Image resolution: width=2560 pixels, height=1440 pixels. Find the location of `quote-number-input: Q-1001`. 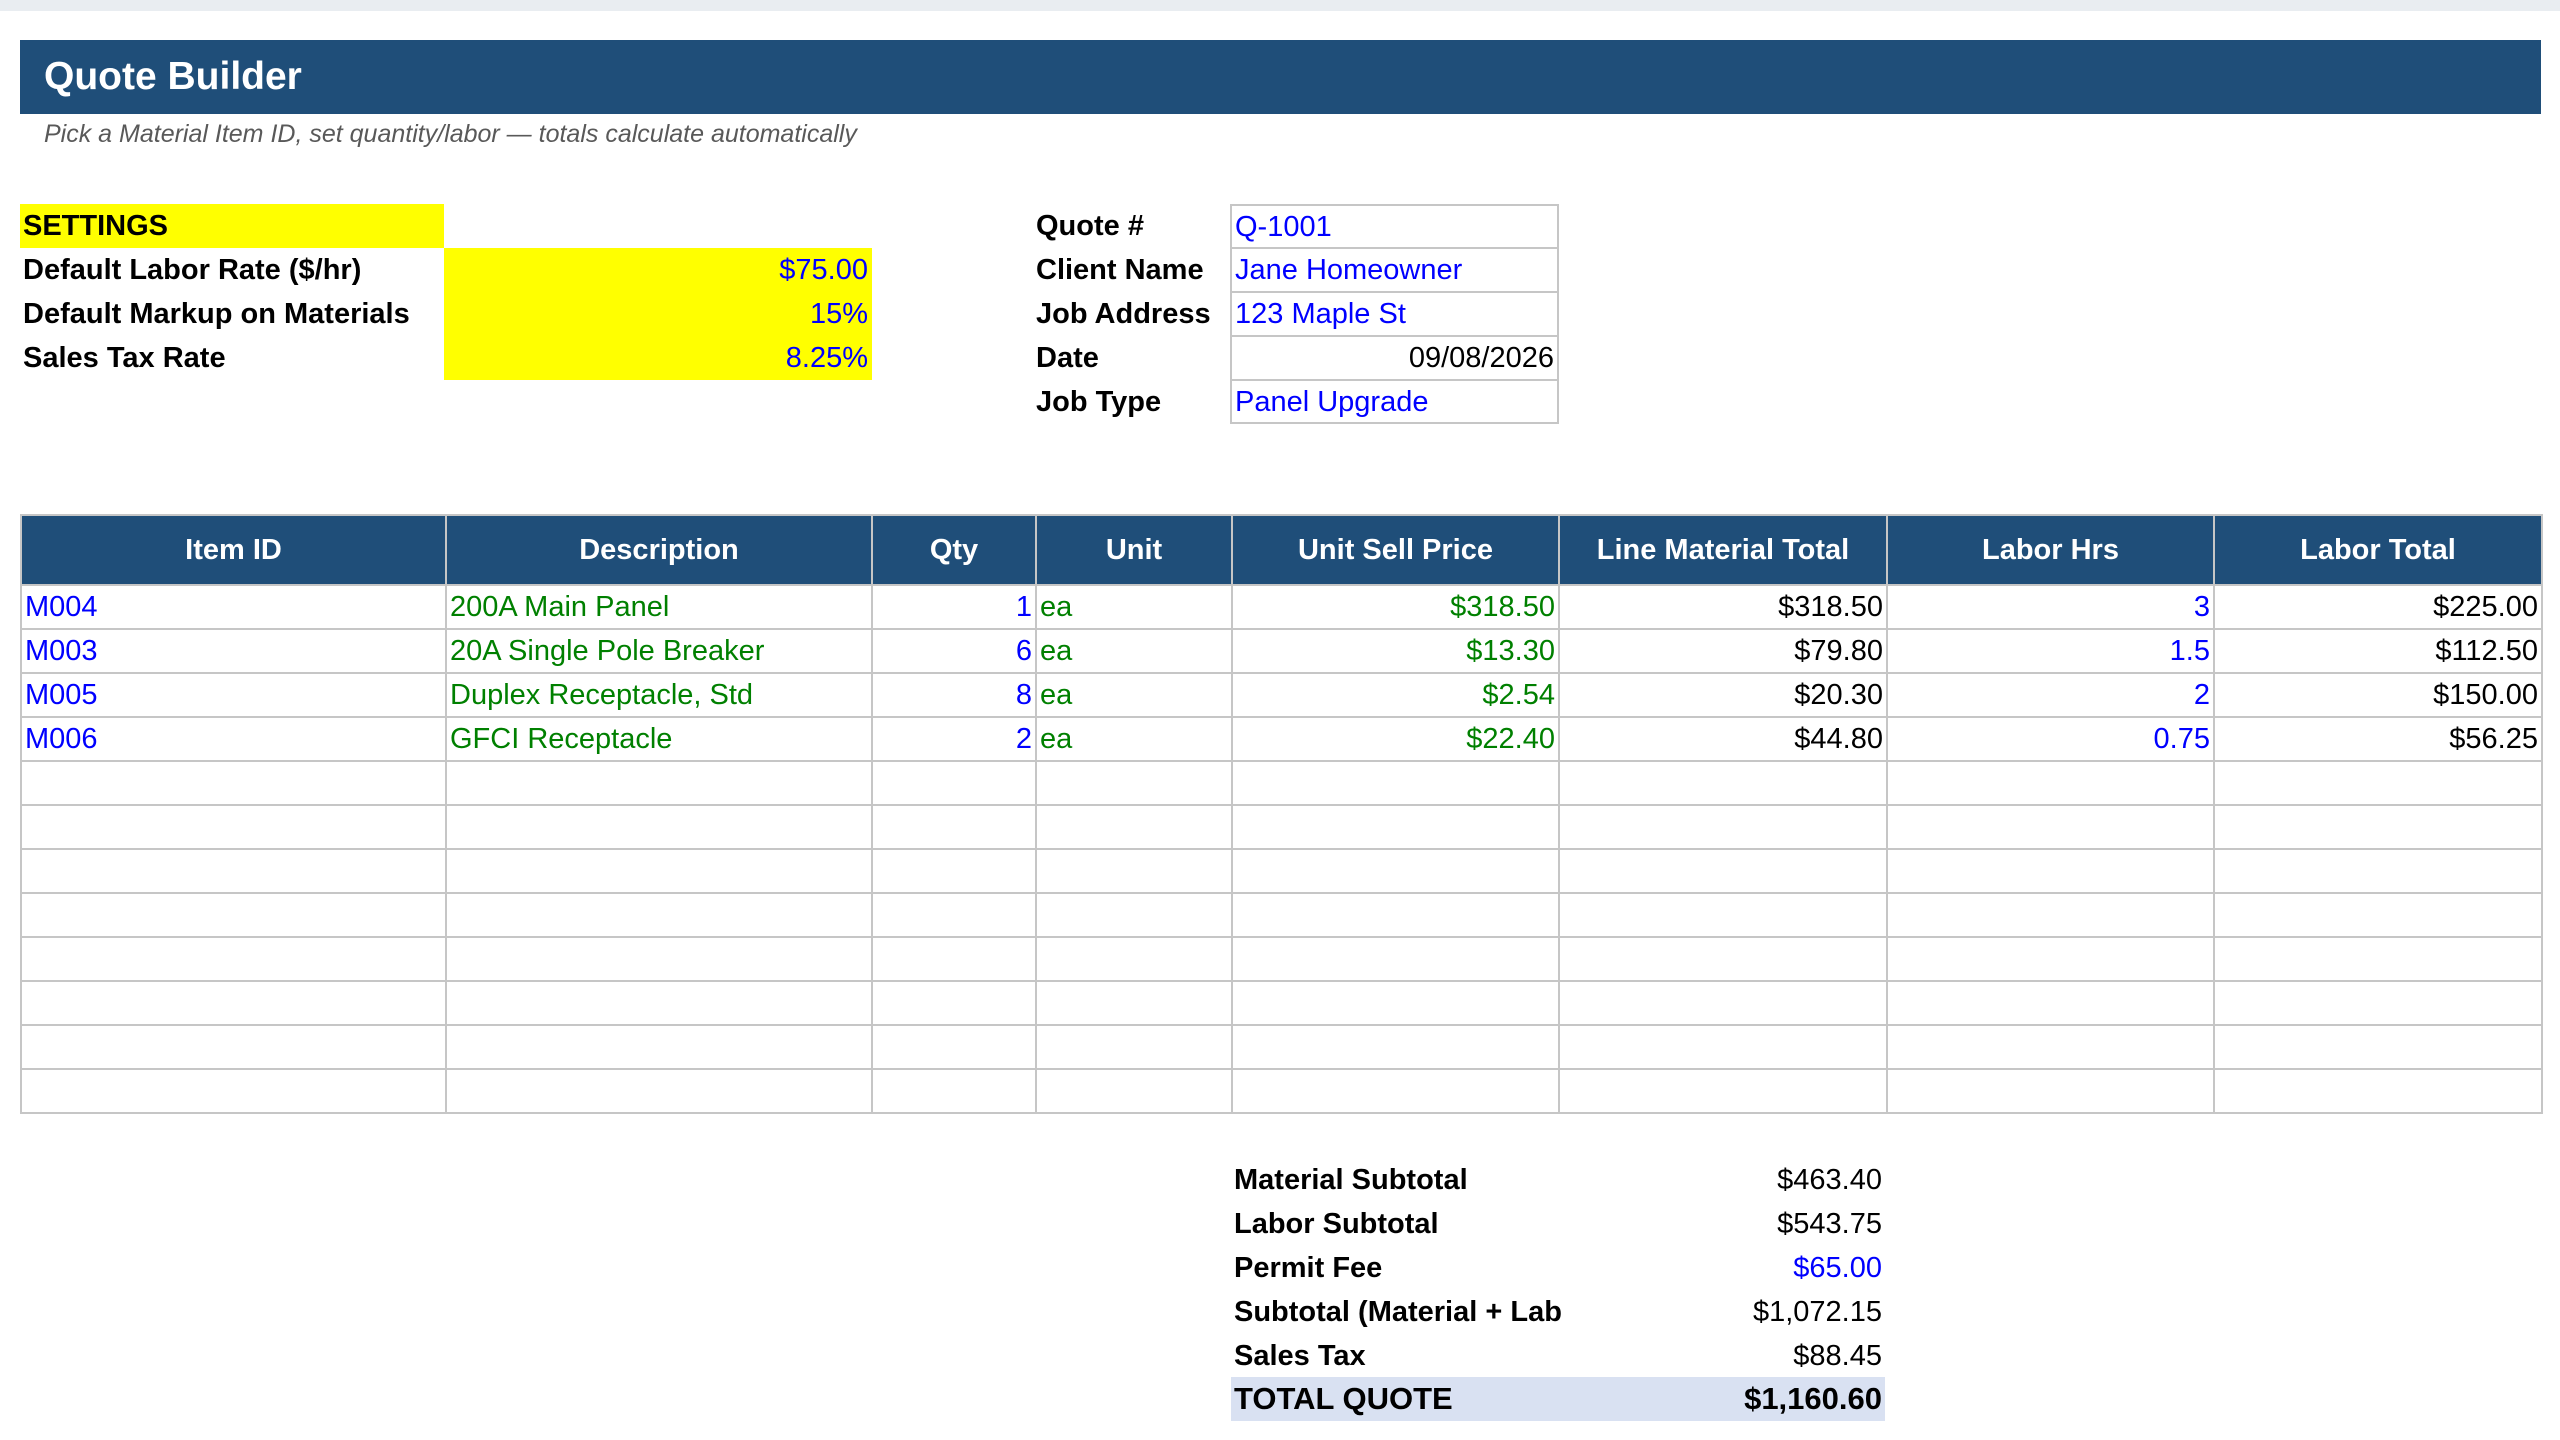

quote-number-input: Q-1001 is located at coordinates (1394, 226).